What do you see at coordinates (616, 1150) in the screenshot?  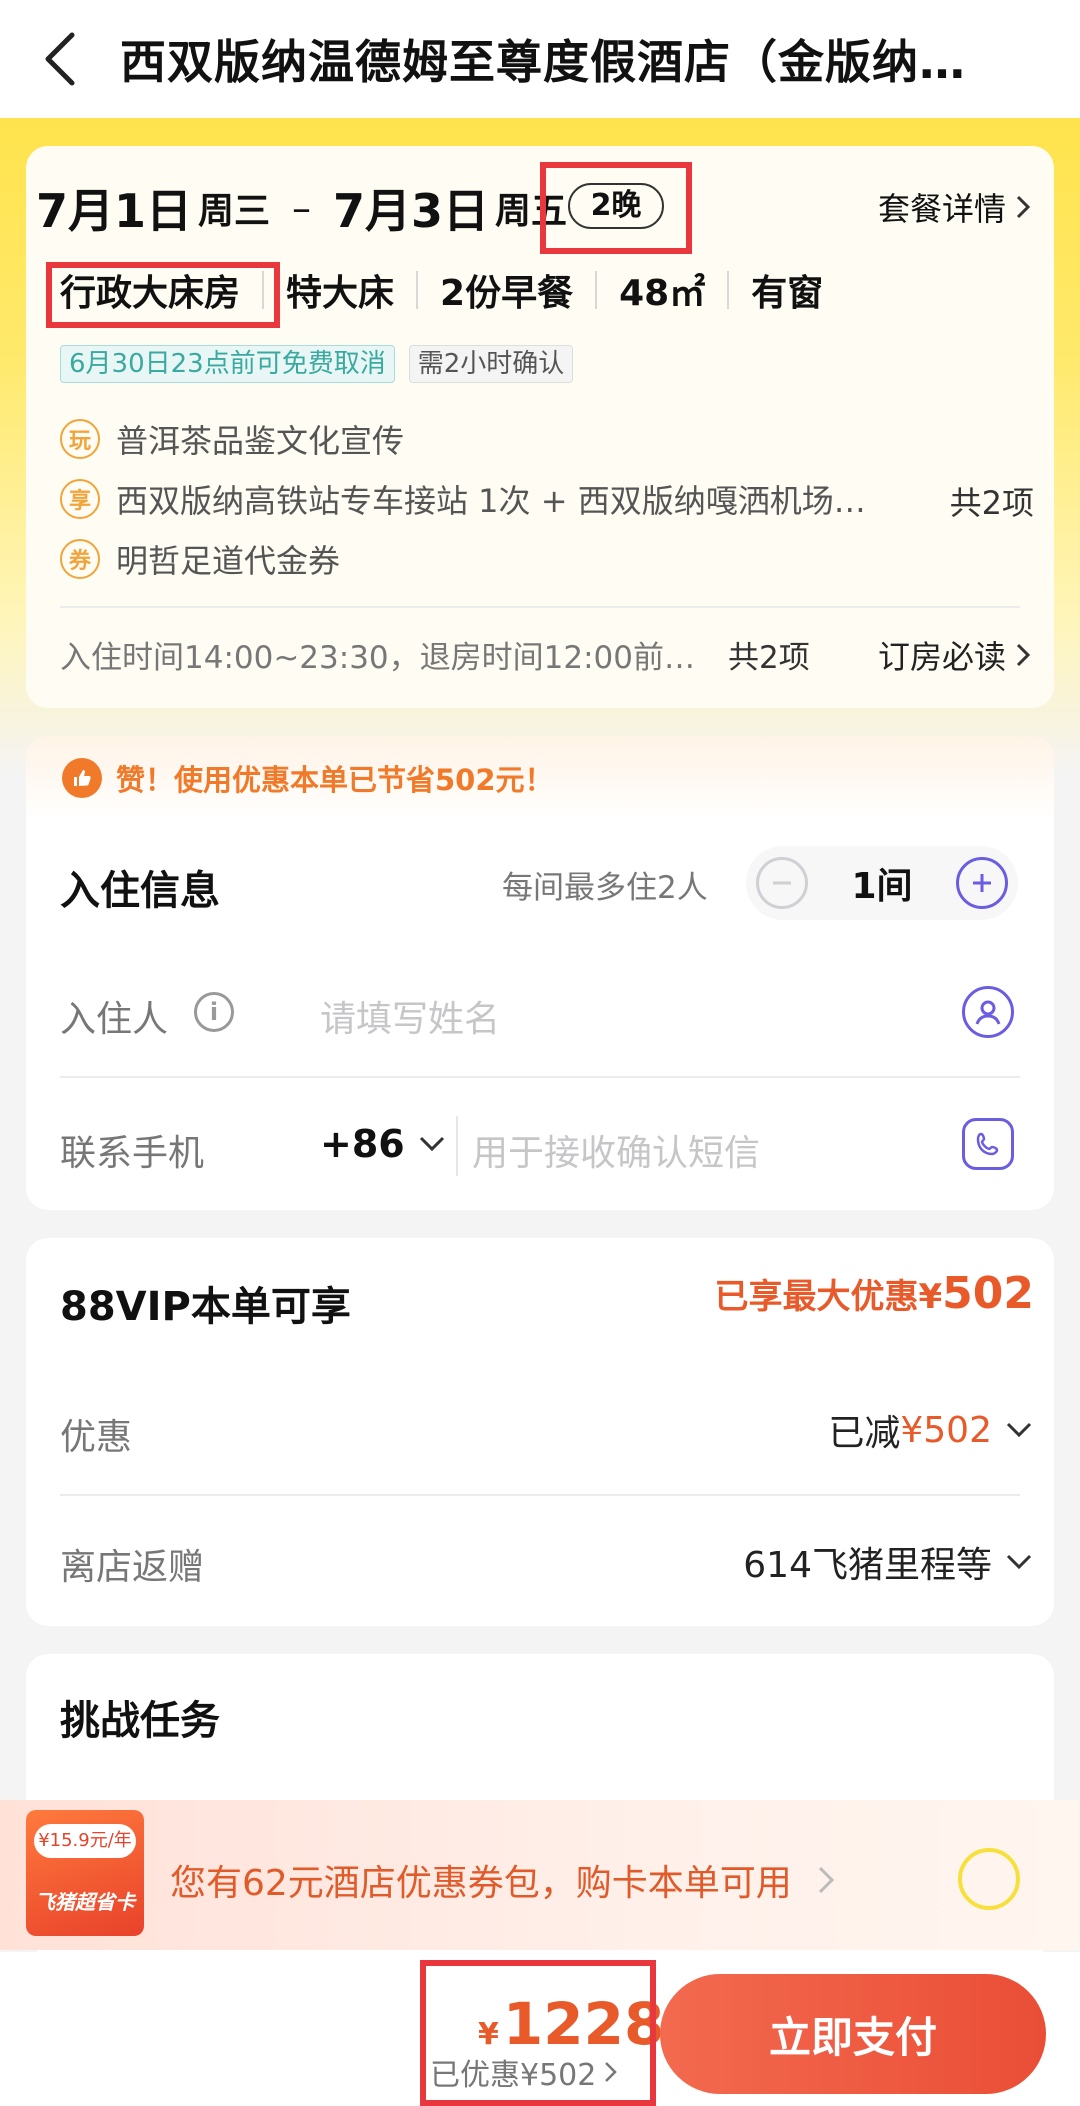 I see `phone-input: 用于接收确认短信` at bounding box center [616, 1150].